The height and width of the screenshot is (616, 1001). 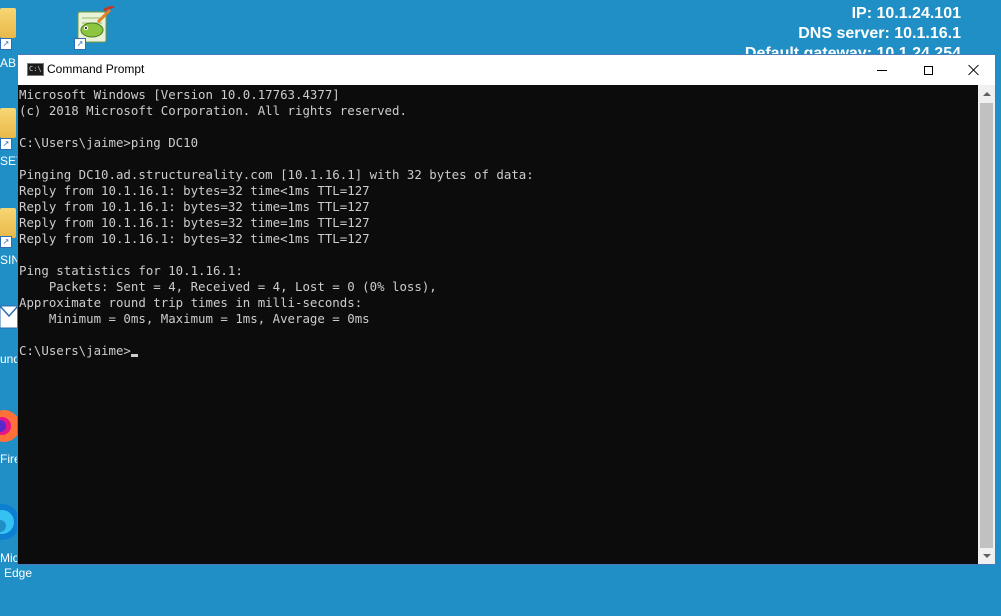 I want to click on close-button, so click(x=974, y=70).